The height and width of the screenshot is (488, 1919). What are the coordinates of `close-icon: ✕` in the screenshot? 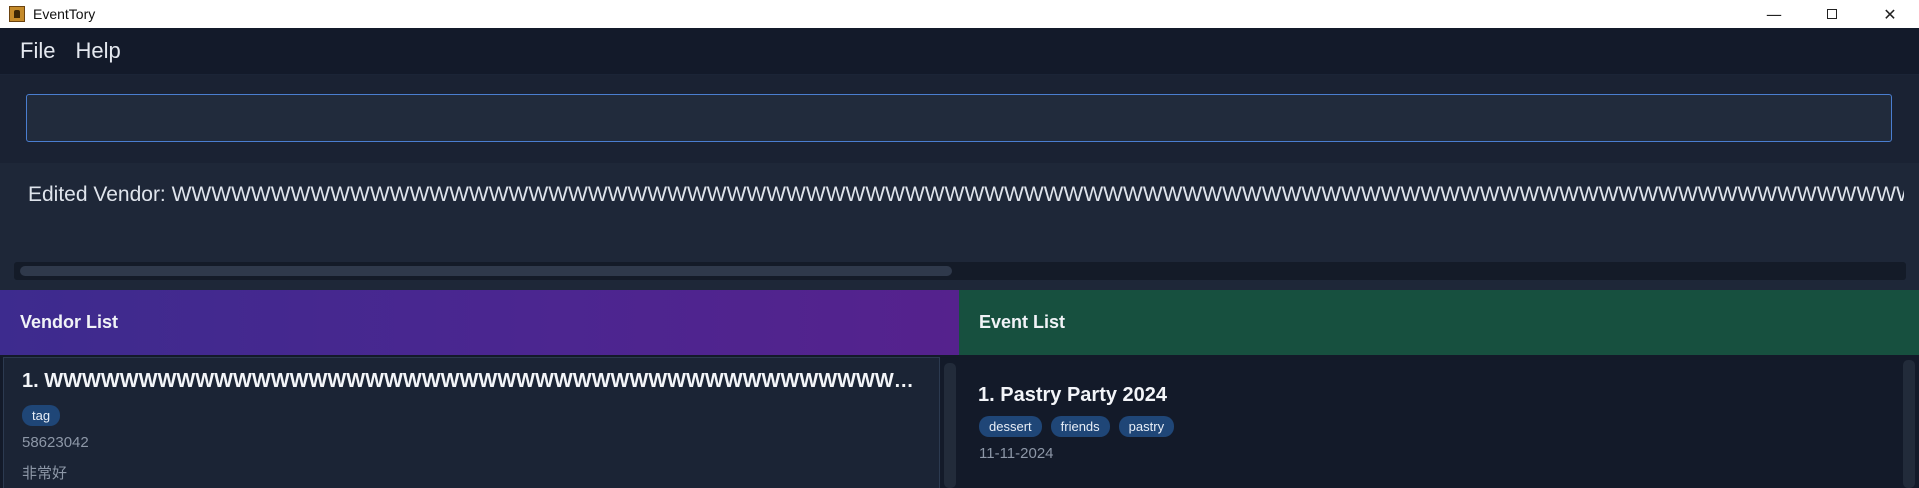 It's located at (1890, 14).